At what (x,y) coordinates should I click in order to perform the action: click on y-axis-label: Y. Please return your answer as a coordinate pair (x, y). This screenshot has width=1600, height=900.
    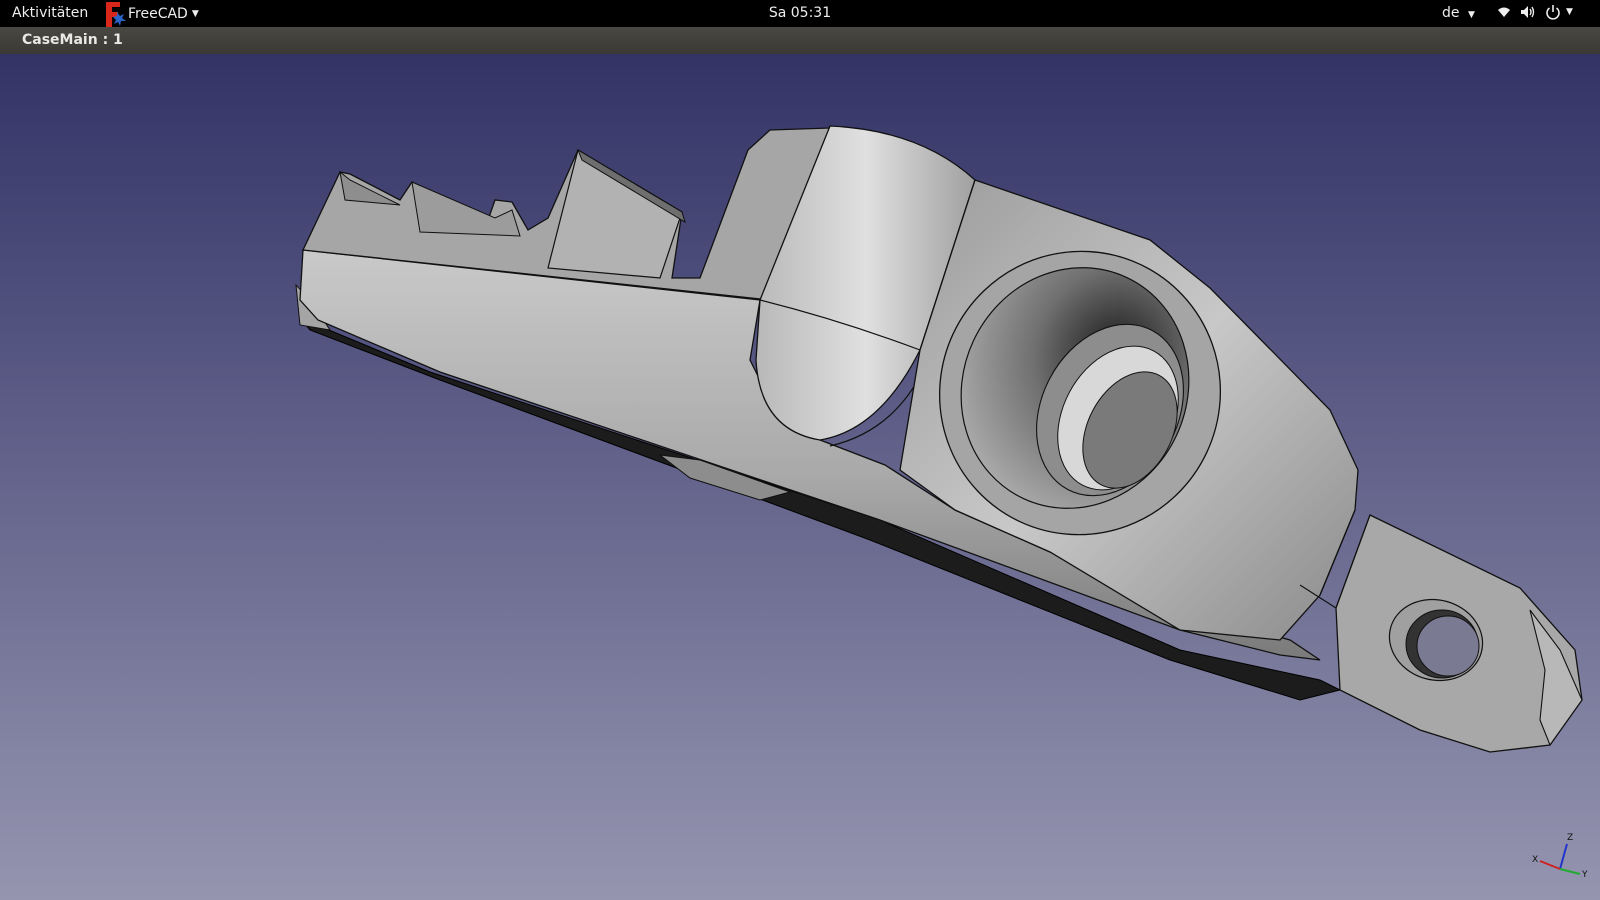
    Looking at the image, I should click on (1584, 874).